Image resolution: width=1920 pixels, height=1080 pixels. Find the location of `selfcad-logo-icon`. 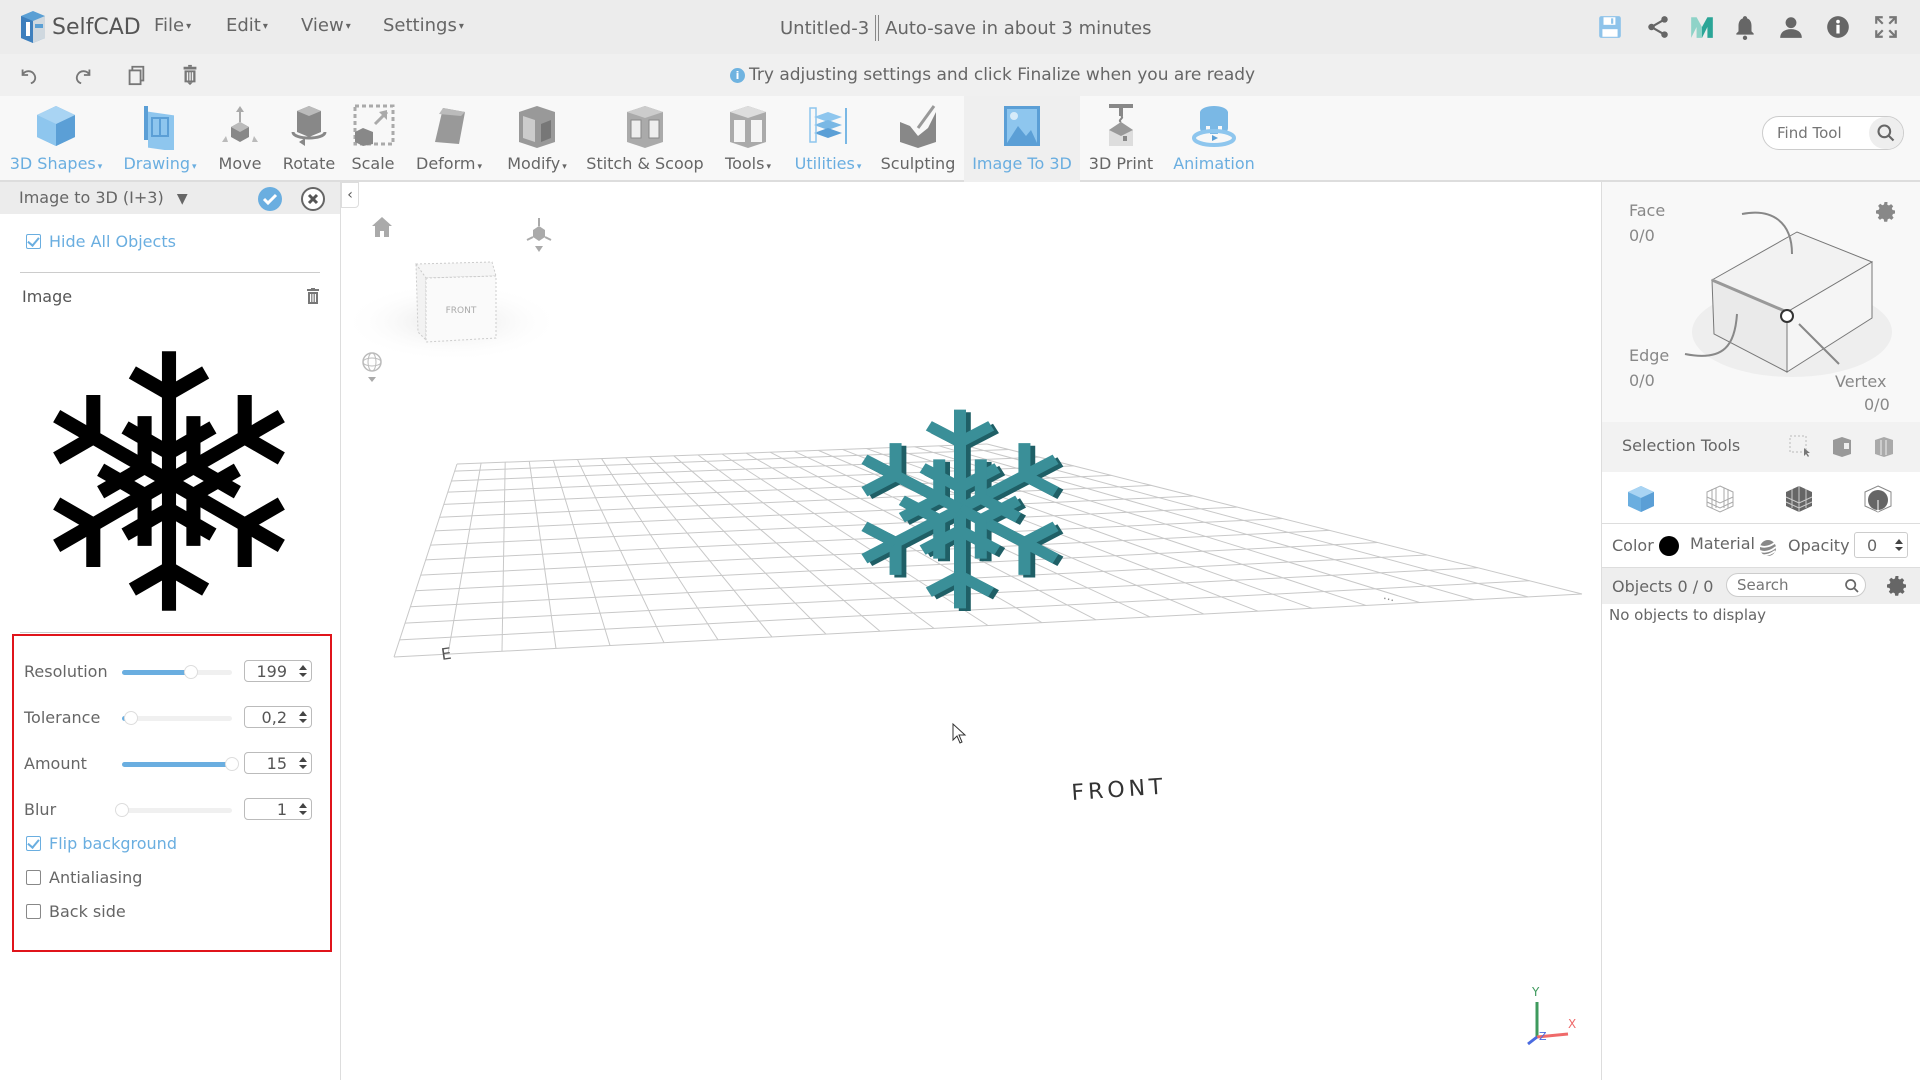

selfcad-logo-icon is located at coordinates (33, 27).